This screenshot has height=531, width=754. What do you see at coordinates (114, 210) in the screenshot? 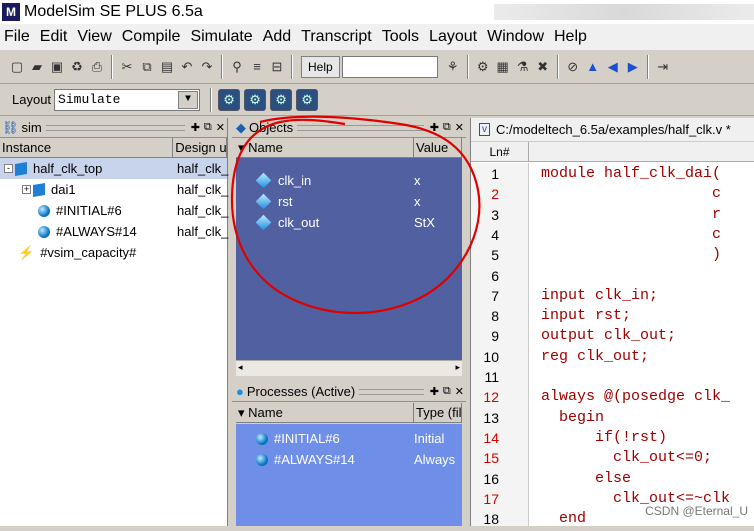
I see `tree-row: #INITIAL#6 half_clk_` at bounding box center [114, 210].